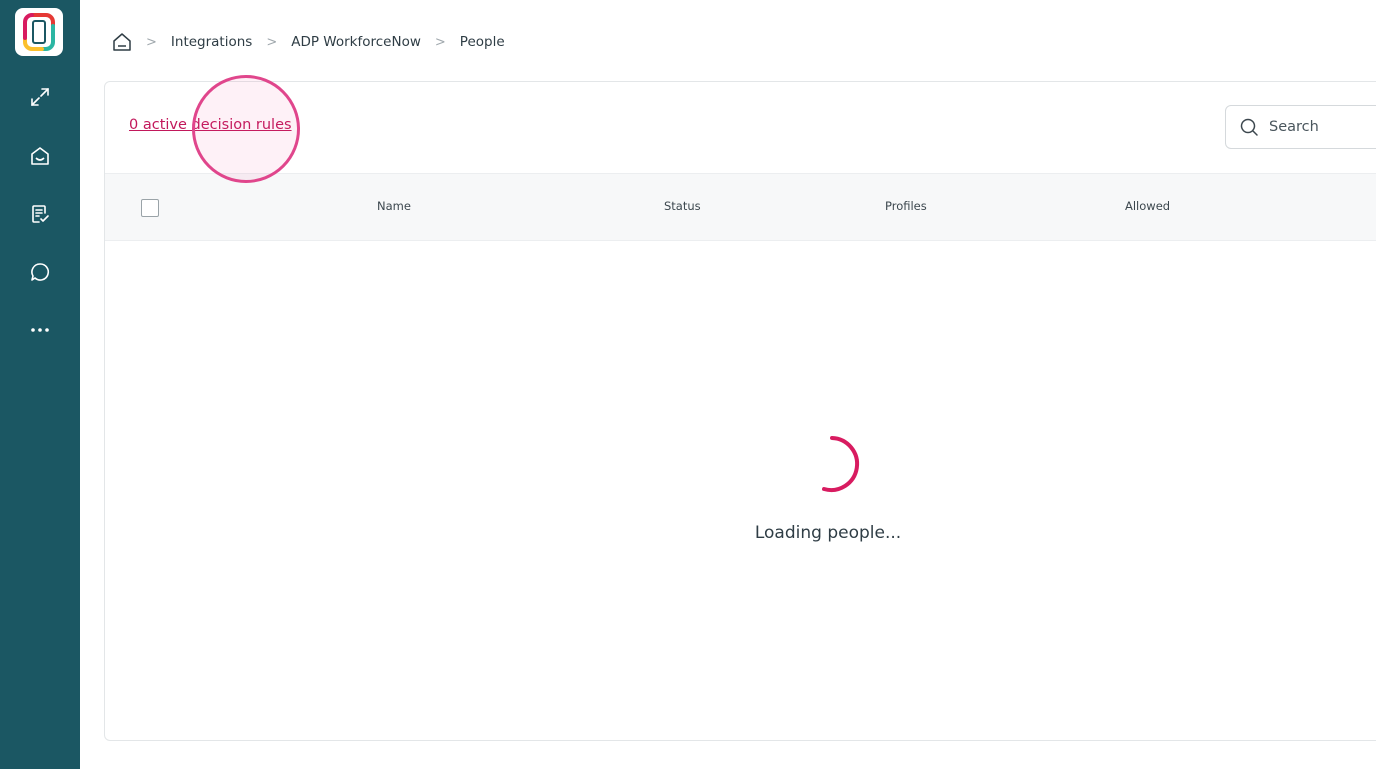 The width and height of the screenshot is (1376, 769). Describe the element at coordinates (211, 42) in the screenshot. I see `breadcrumb-integrations: Integrations` at that location.